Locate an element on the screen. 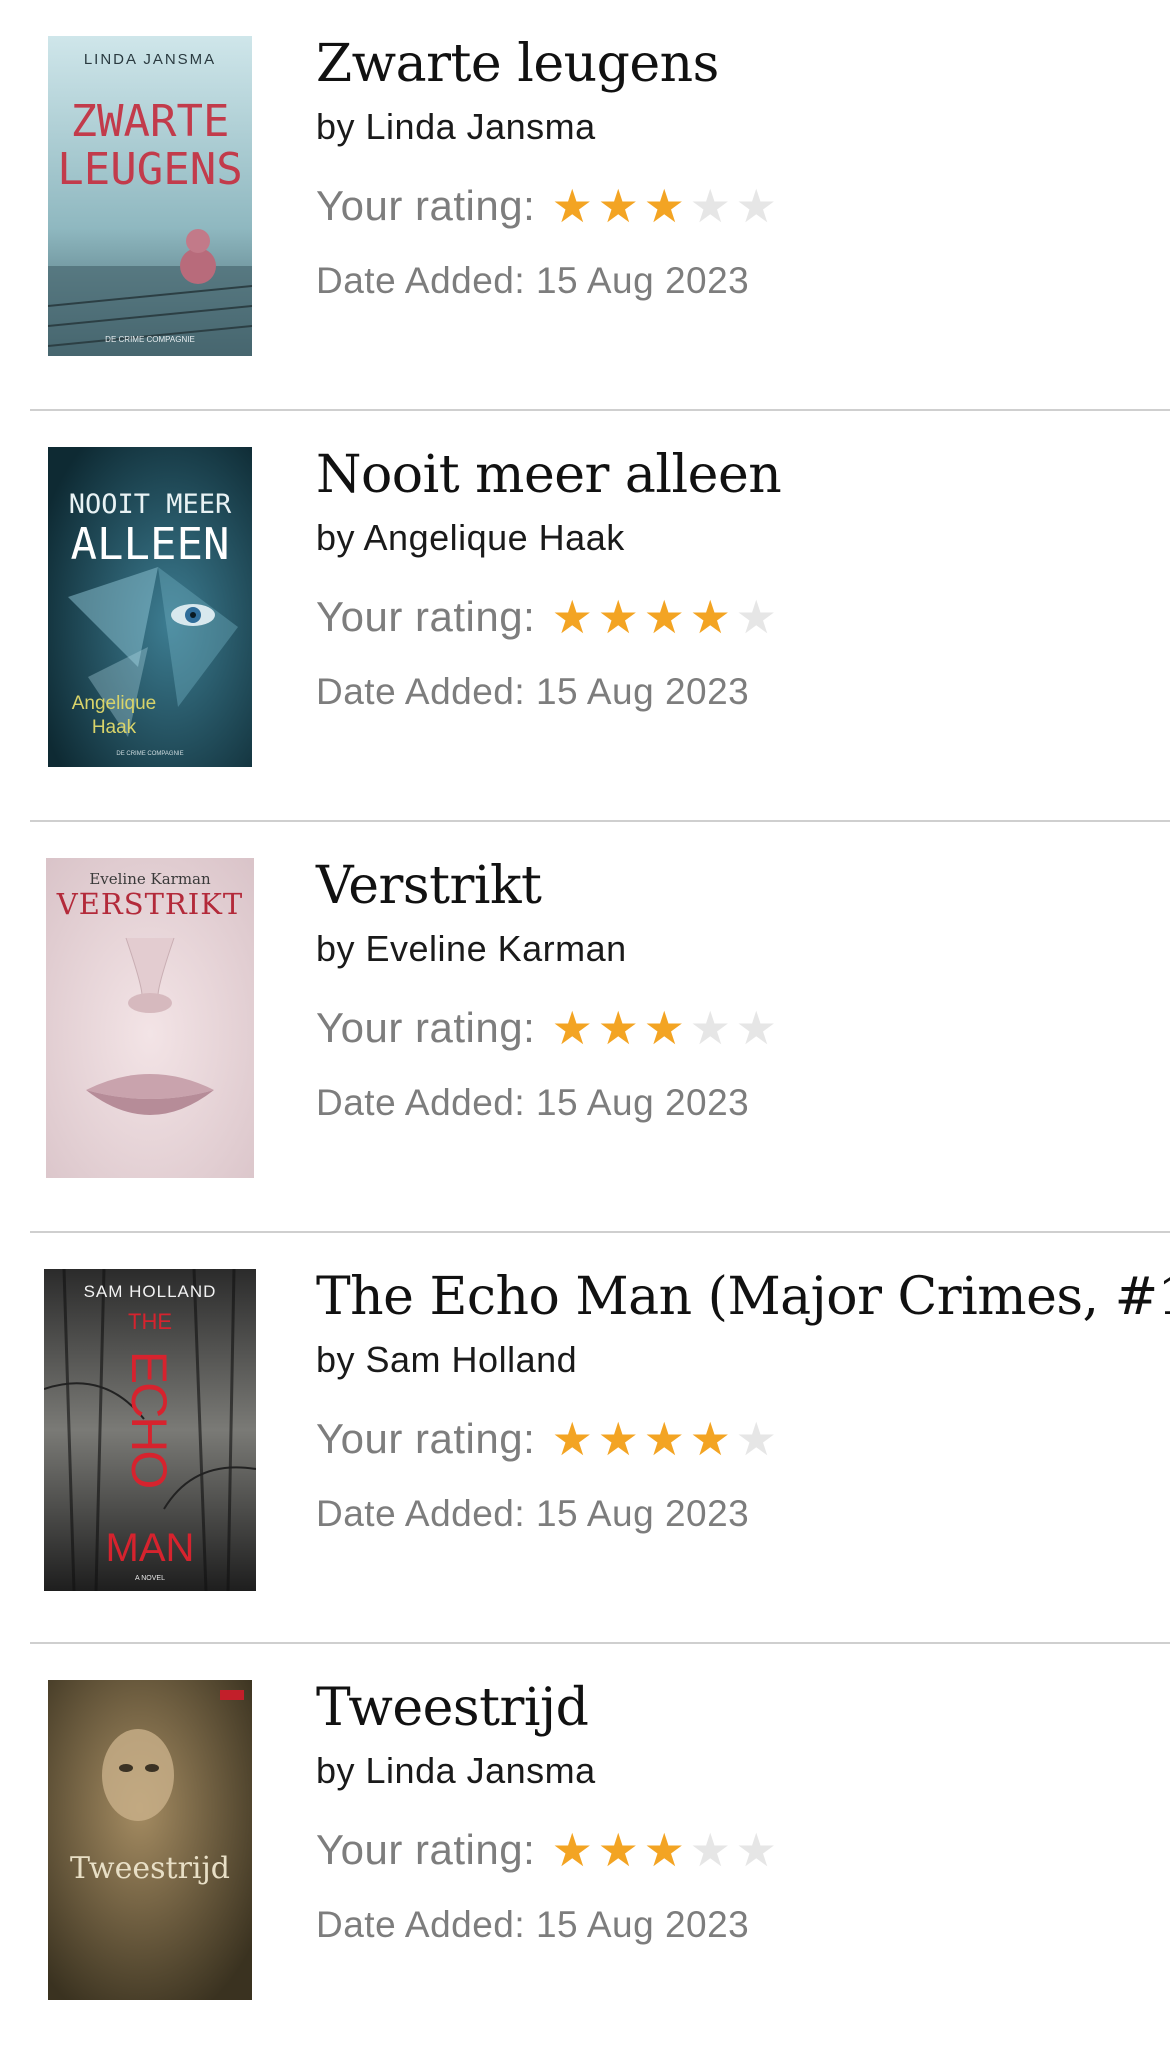 The height and width of the screenshot is (2055, 1170). cover-title-line: VERSTRIKT is located at coordinates (149, 904).